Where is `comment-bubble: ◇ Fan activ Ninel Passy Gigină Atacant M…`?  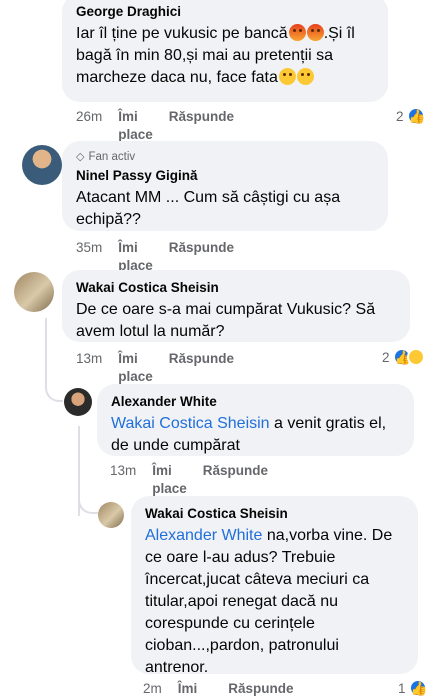
comment-bubble: ◇ Fan activ Ninel Passy Gigină Atacant M… is located at coordinates (225, 186).